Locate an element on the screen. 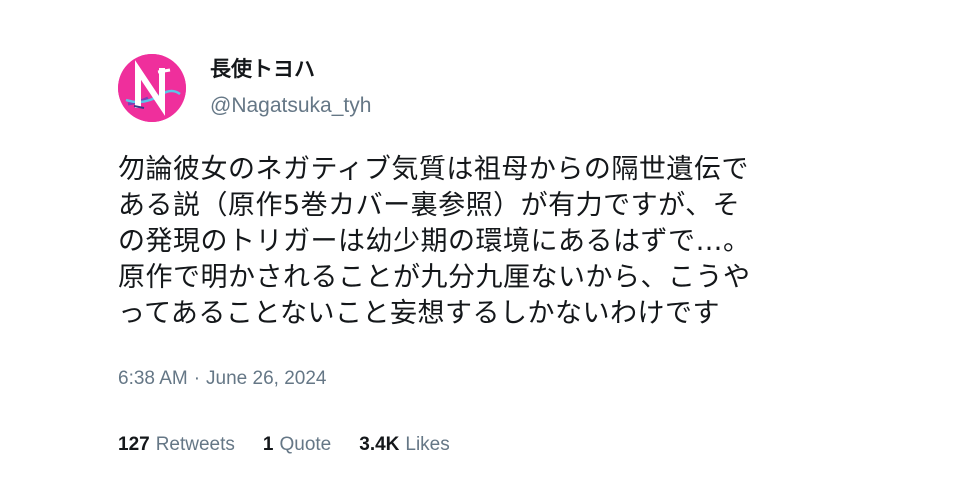  likes-stat: 3.4K Likes is located at coordinates (404, 445).